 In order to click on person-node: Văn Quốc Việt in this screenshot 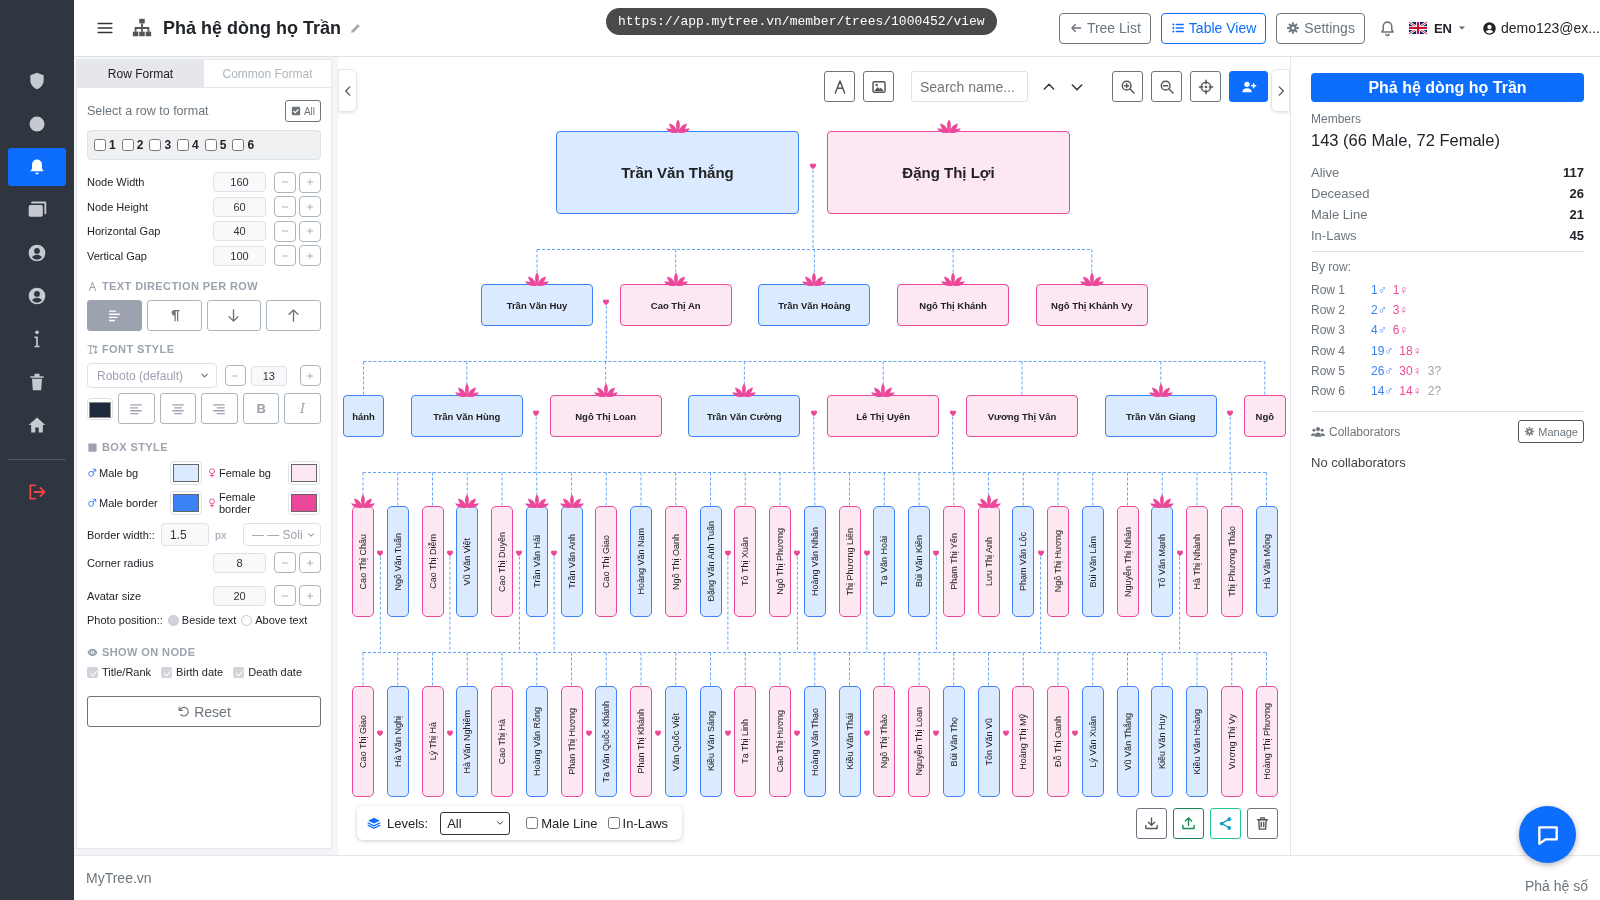, I will do `click(675, 741)`.